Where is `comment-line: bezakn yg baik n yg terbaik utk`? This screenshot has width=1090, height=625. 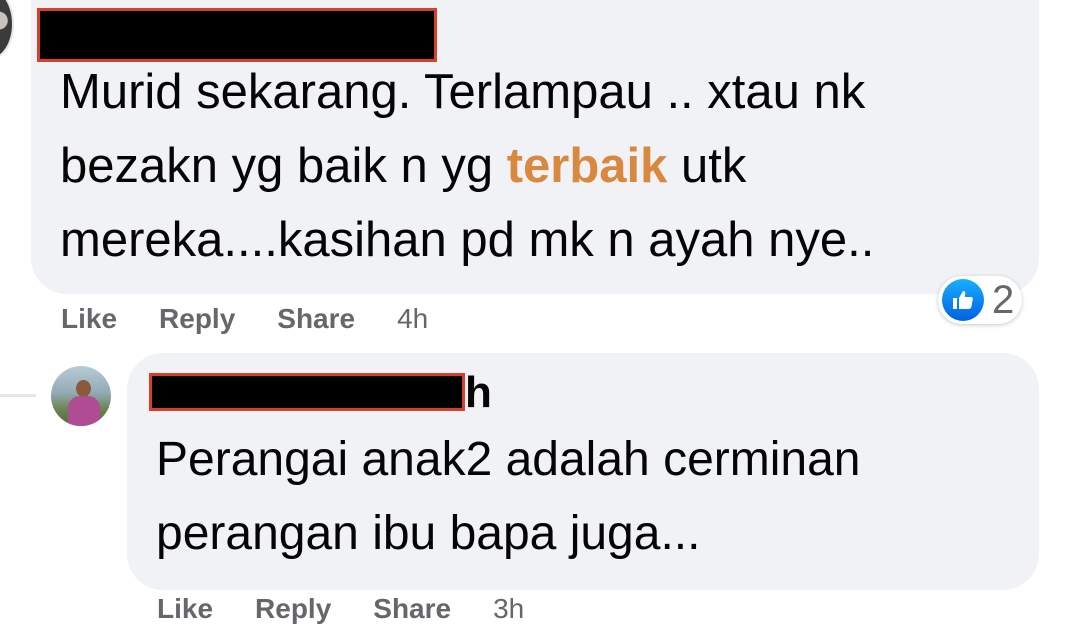 comment-line: bezakn yg baik n yg terbaik utk is located at coordinates (467, 166).